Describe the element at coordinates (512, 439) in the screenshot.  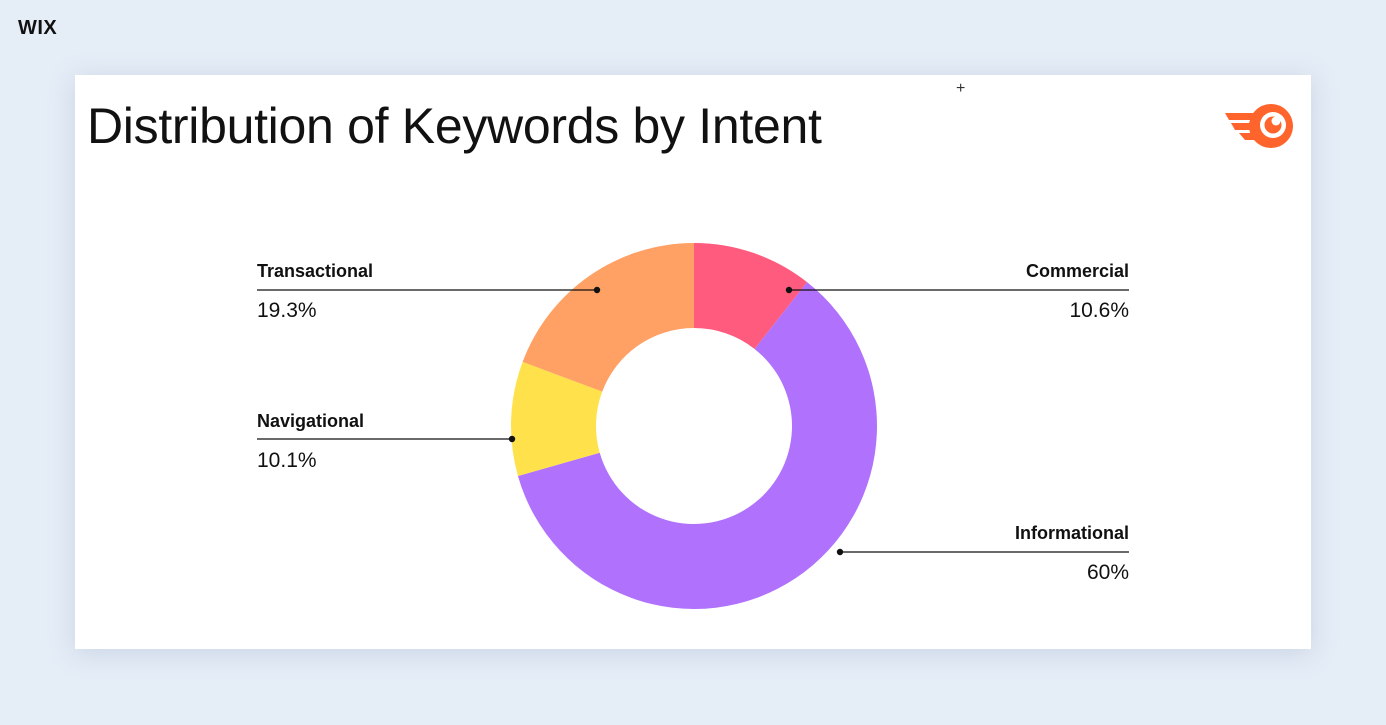
I see `leader-dot-navigational` at that location.